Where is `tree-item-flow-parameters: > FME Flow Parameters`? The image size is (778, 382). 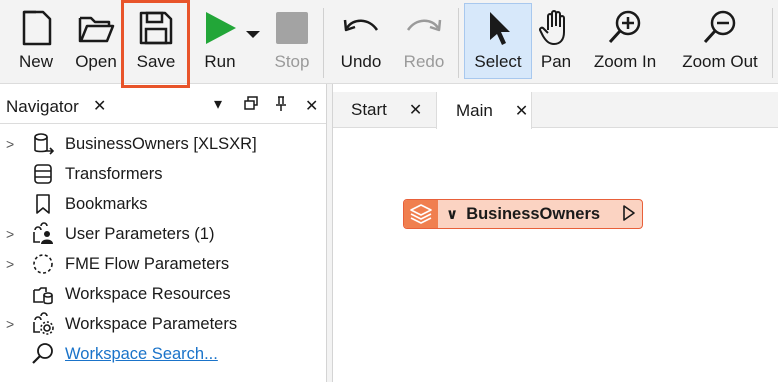 tree-item-flow-parameters: > FME Flow Parameters is located at coordinates (163, 264).